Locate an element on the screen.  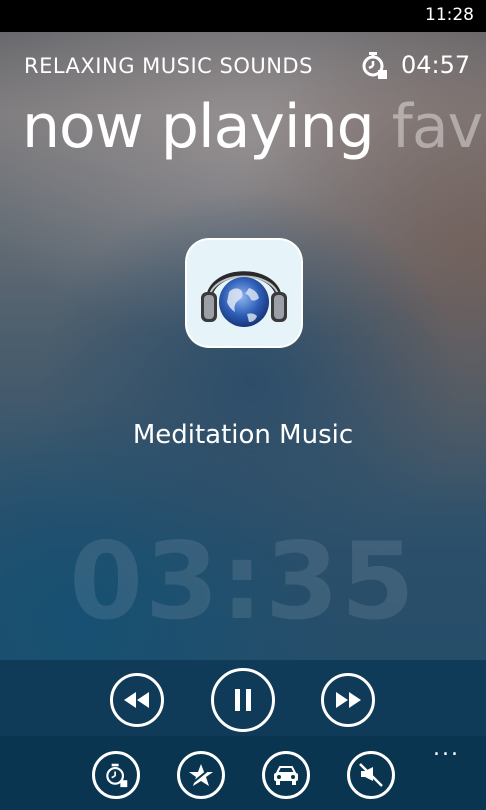
favorite-icon is located at coordinates (201, 775).